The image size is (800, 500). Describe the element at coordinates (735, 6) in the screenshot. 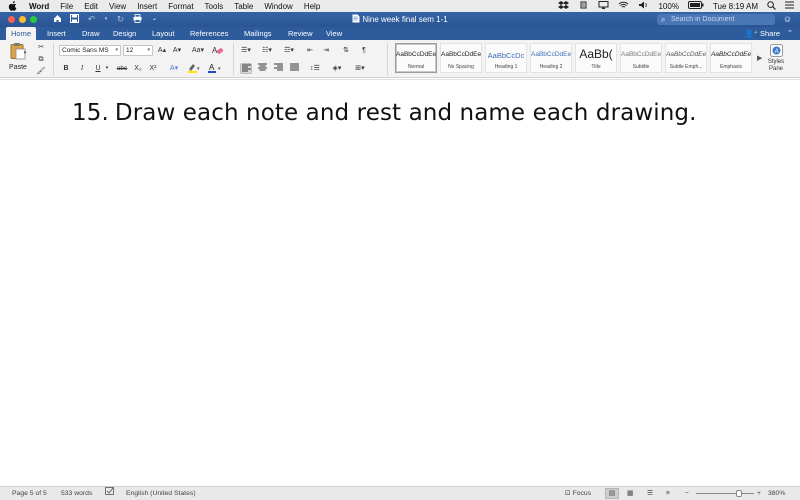

I see `menubar-clock: Tue 8:19 AM` at that location.